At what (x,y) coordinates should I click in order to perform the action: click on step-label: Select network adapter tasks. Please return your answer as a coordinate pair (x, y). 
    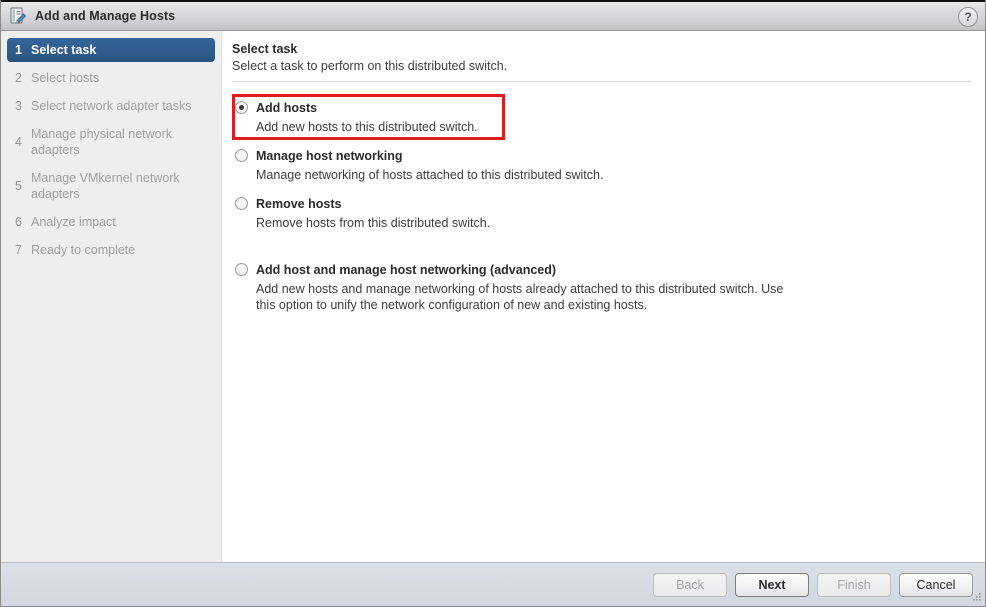
    Looking at the image, I should click on (111, 106).